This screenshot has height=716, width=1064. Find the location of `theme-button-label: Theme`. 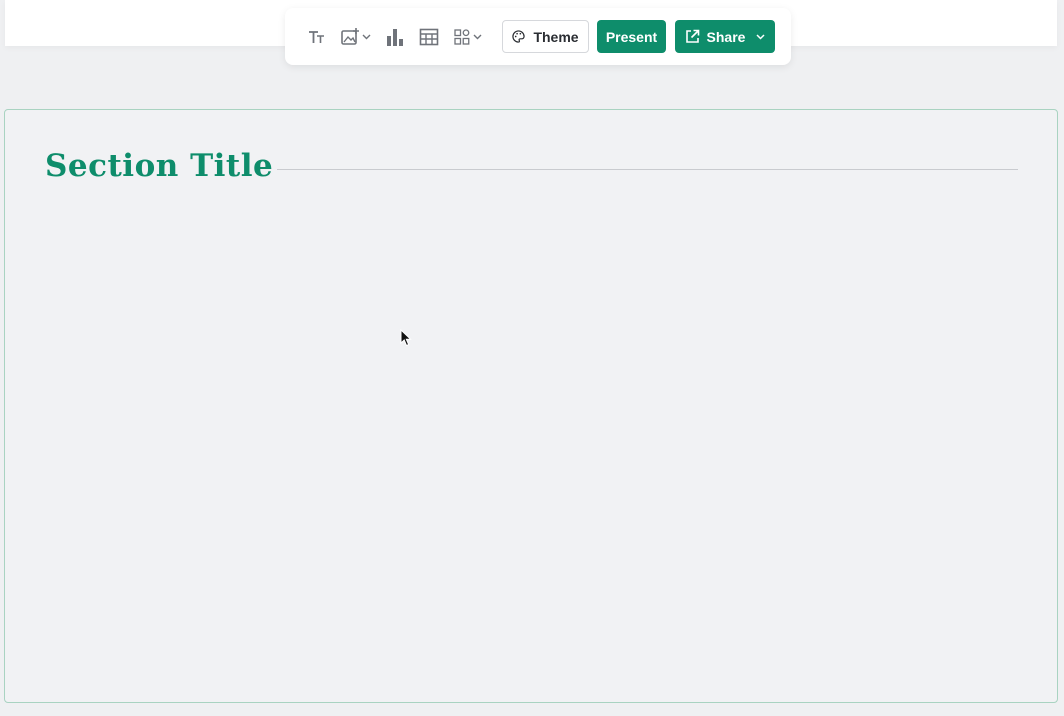

theme-button-label: Theme is located at coordinates (556, 36).